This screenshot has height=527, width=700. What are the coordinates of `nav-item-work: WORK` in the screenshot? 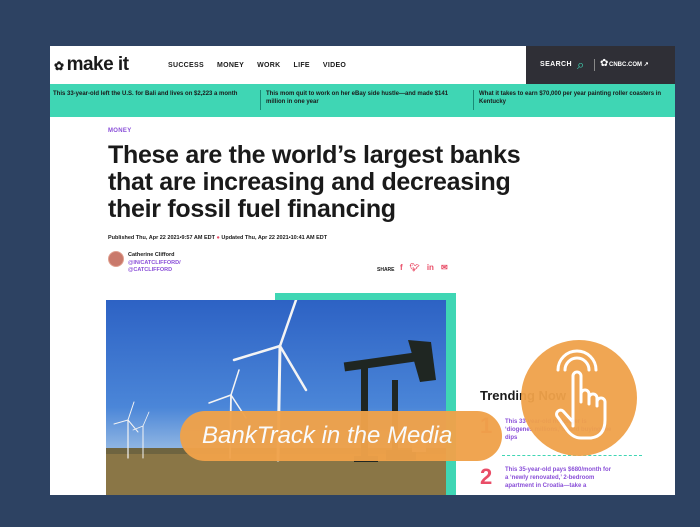 It's located at (268, 65).